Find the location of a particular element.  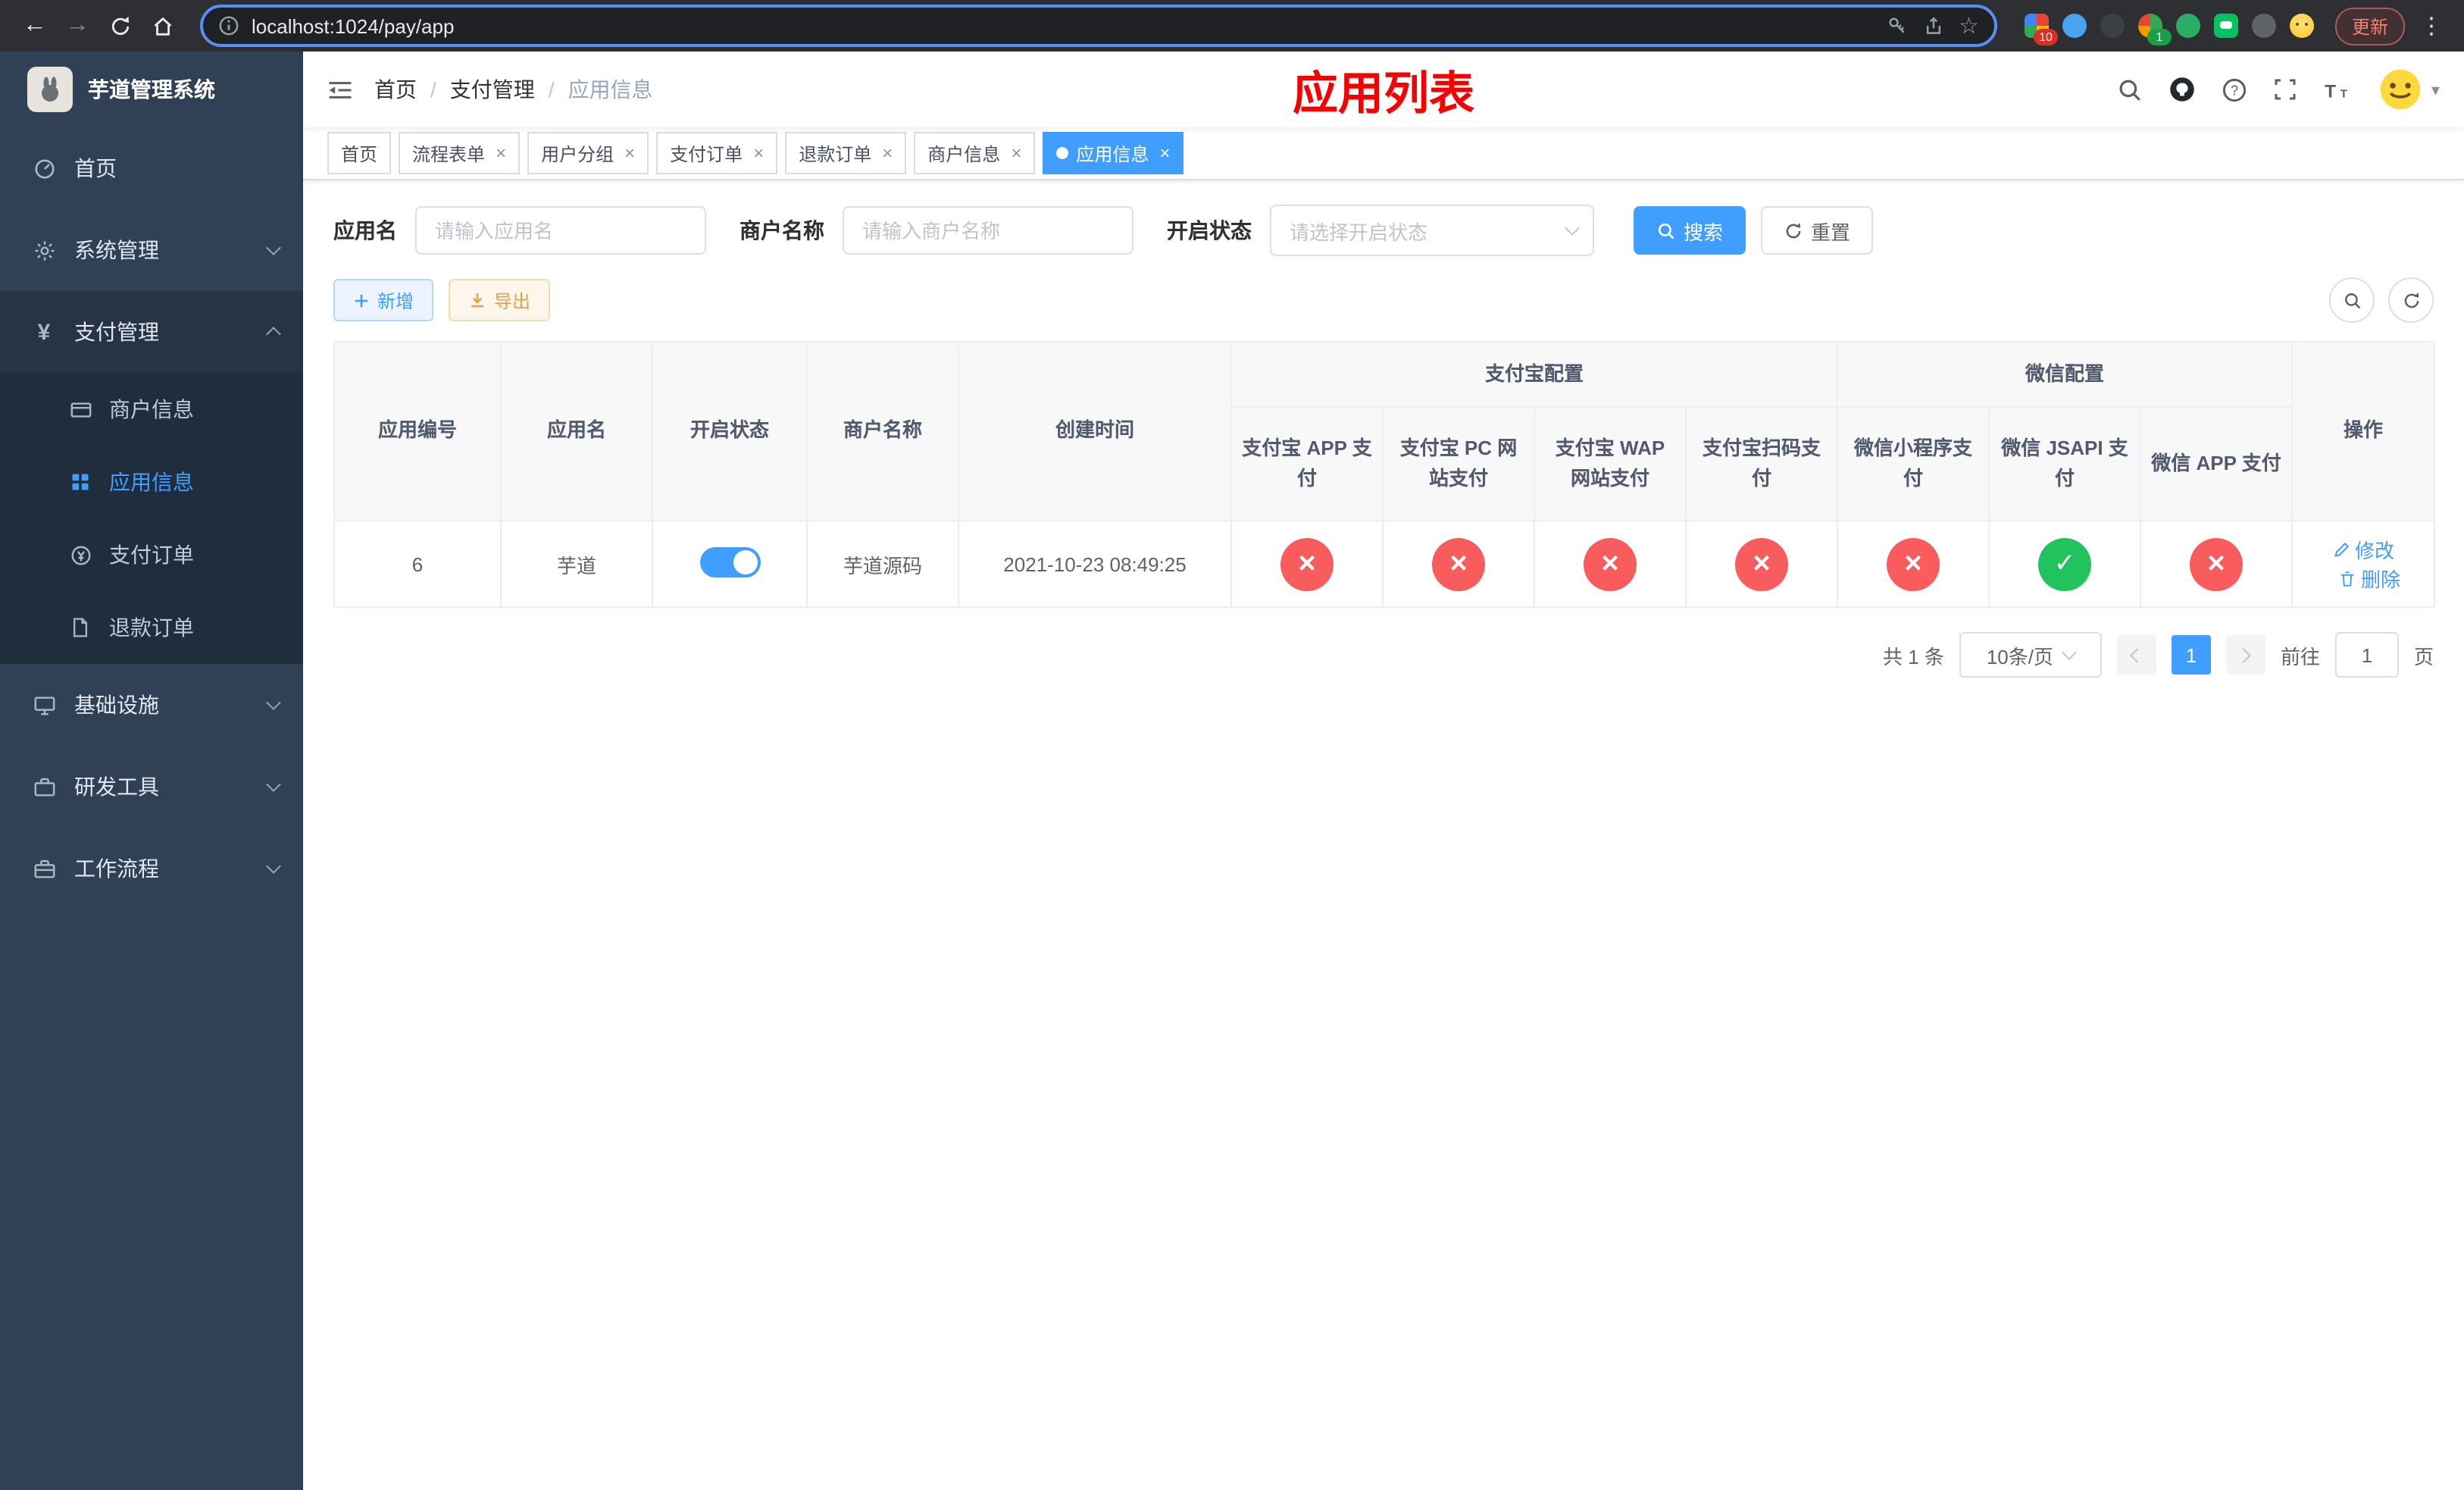

next-page-button is located at coordinates (2245, 655).